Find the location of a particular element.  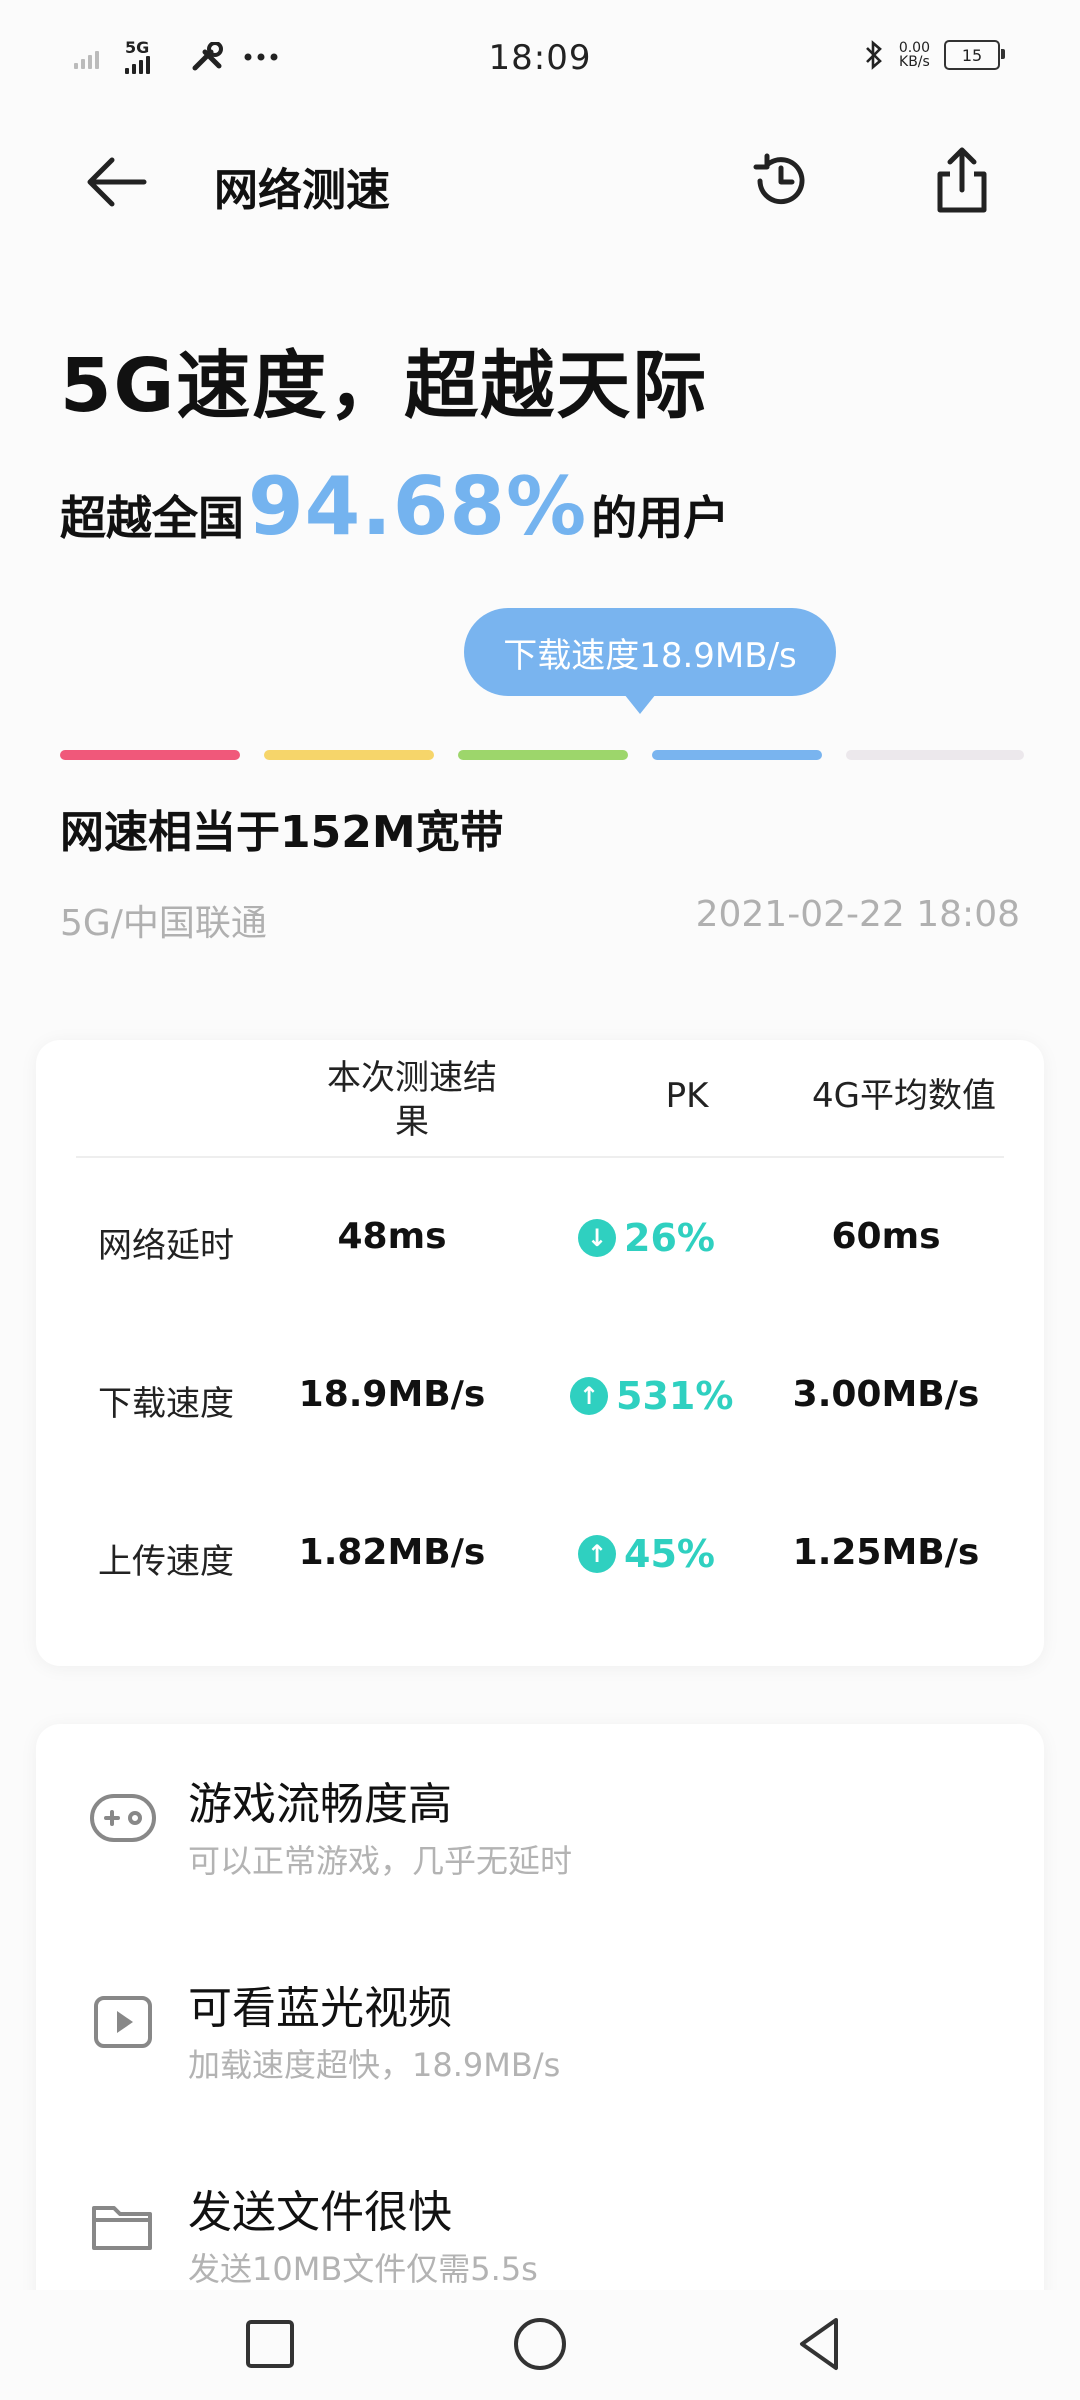

history-button is located at coordinates (781, 181).